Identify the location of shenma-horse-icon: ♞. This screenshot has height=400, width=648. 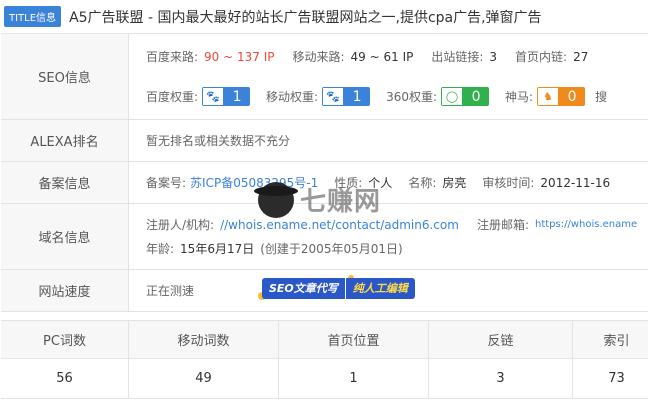
(548, 96).